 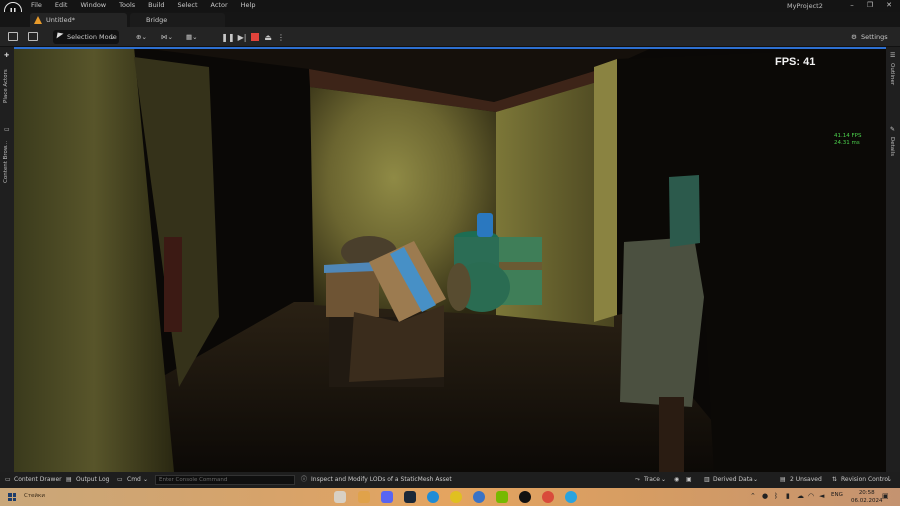 I want to click on content-drawer-icon: ▭, so click(x=8, y=479).